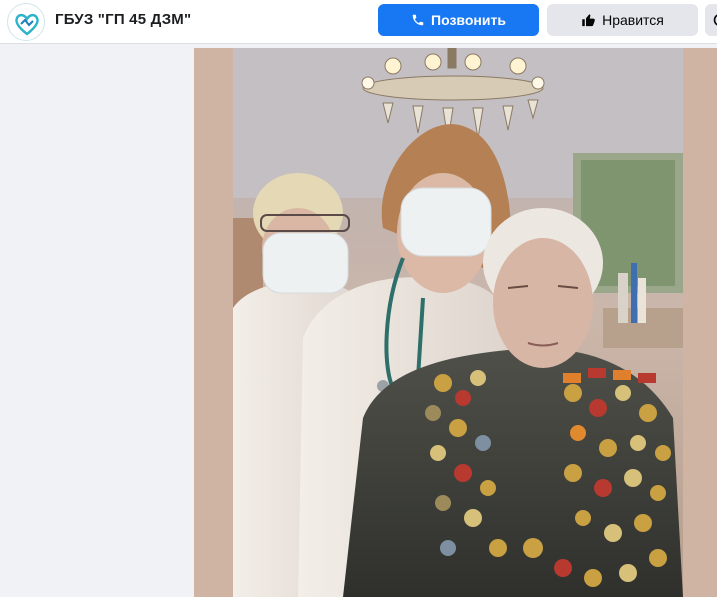 The width and height of the screenshot is (717, 597). I want to click on phone-icon, so click(418, 20).